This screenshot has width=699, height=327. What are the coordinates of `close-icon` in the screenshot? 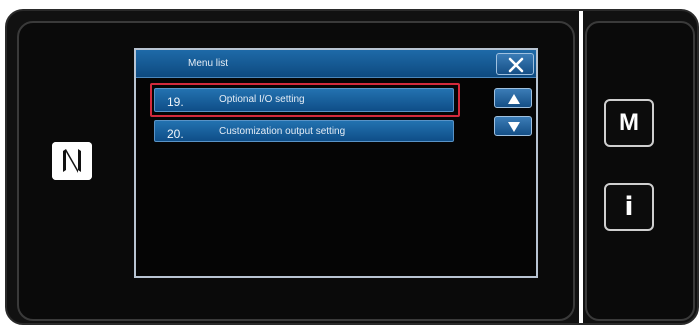 It's located at (516, 65).